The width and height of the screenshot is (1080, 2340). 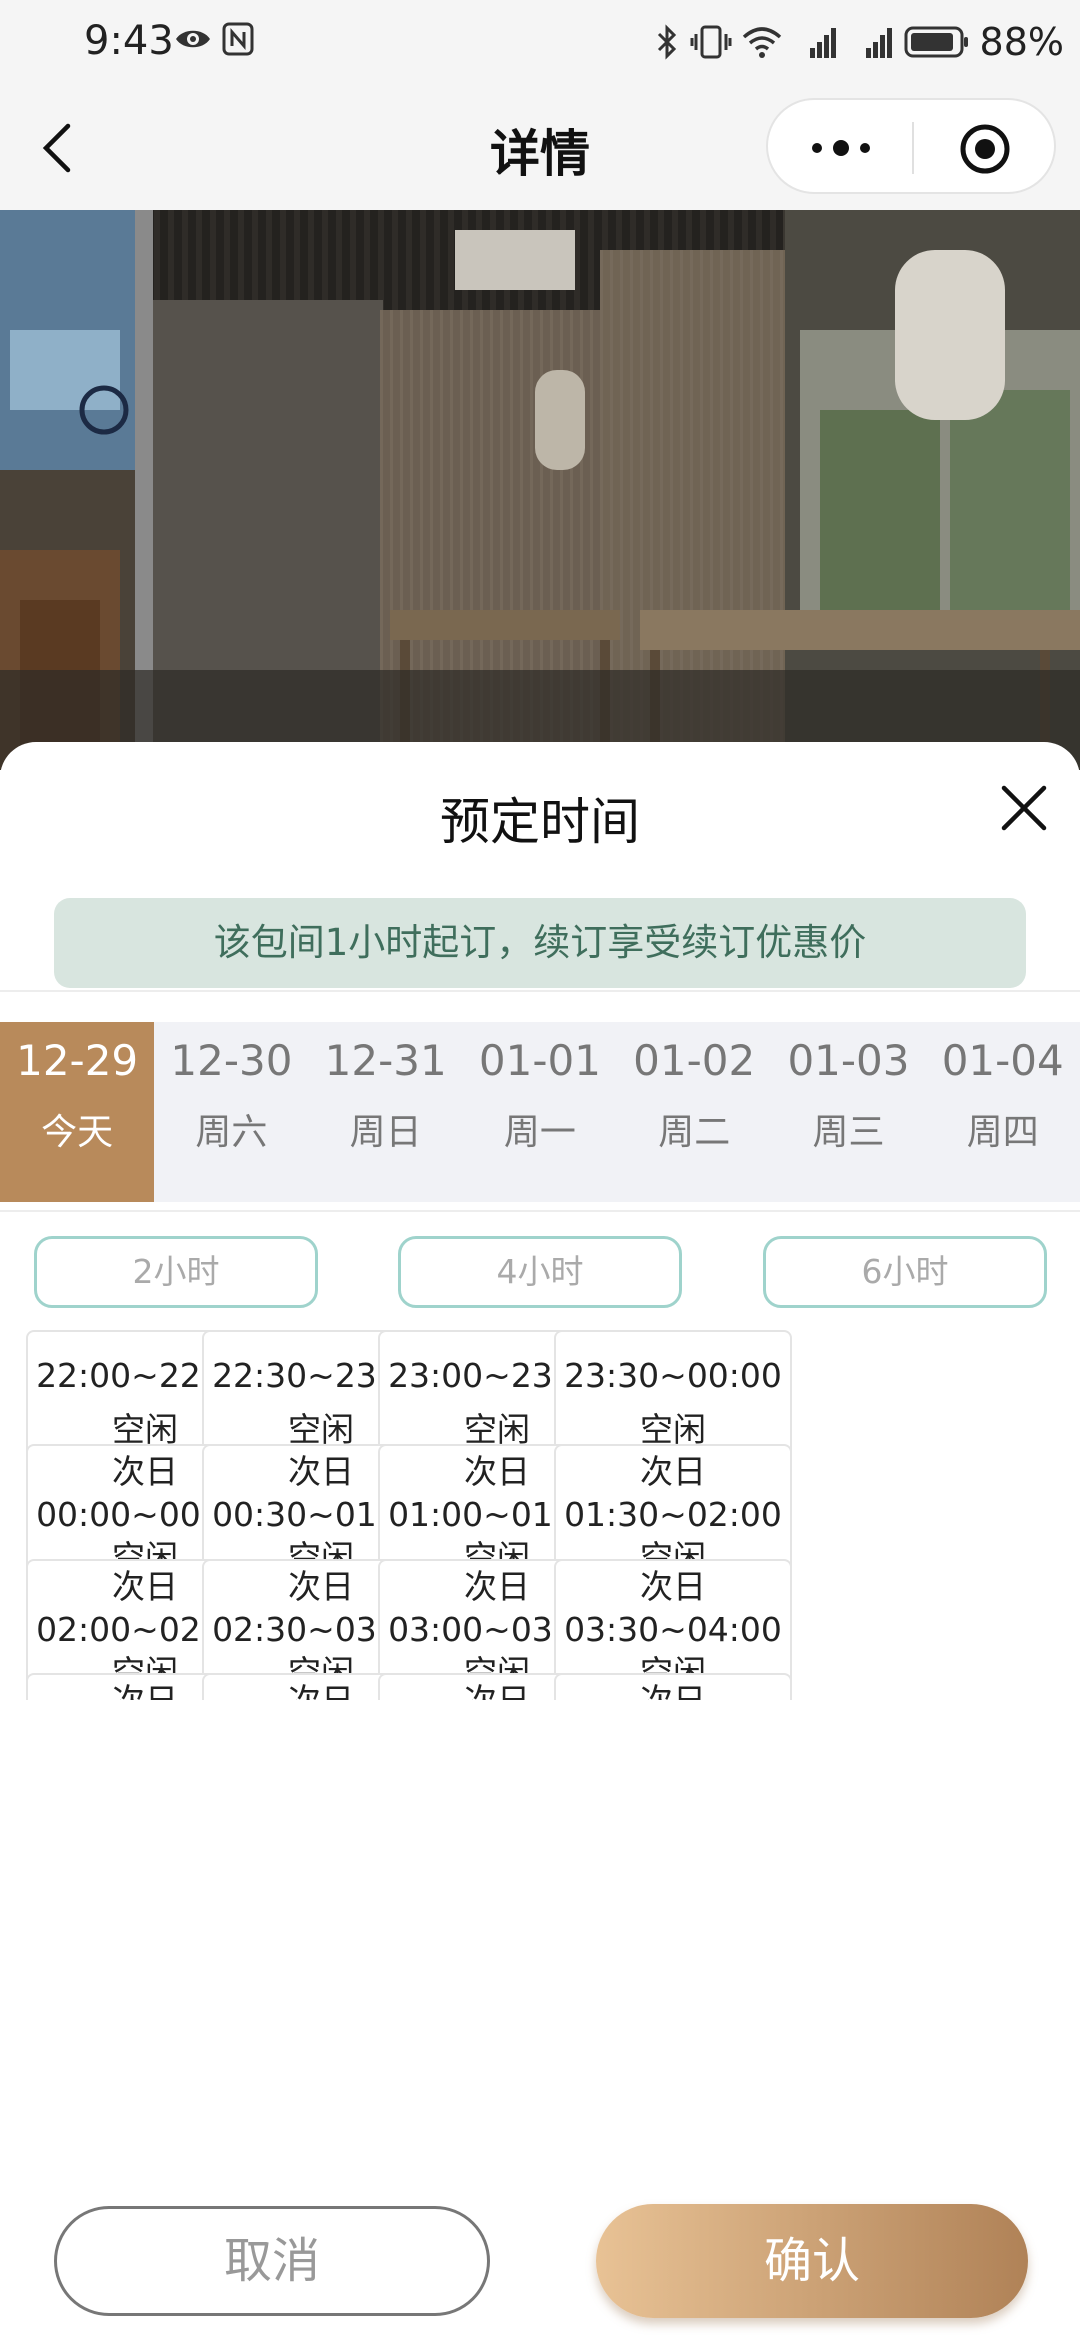 I want to click on mini-program-capsule, so click(x=911, y=146).